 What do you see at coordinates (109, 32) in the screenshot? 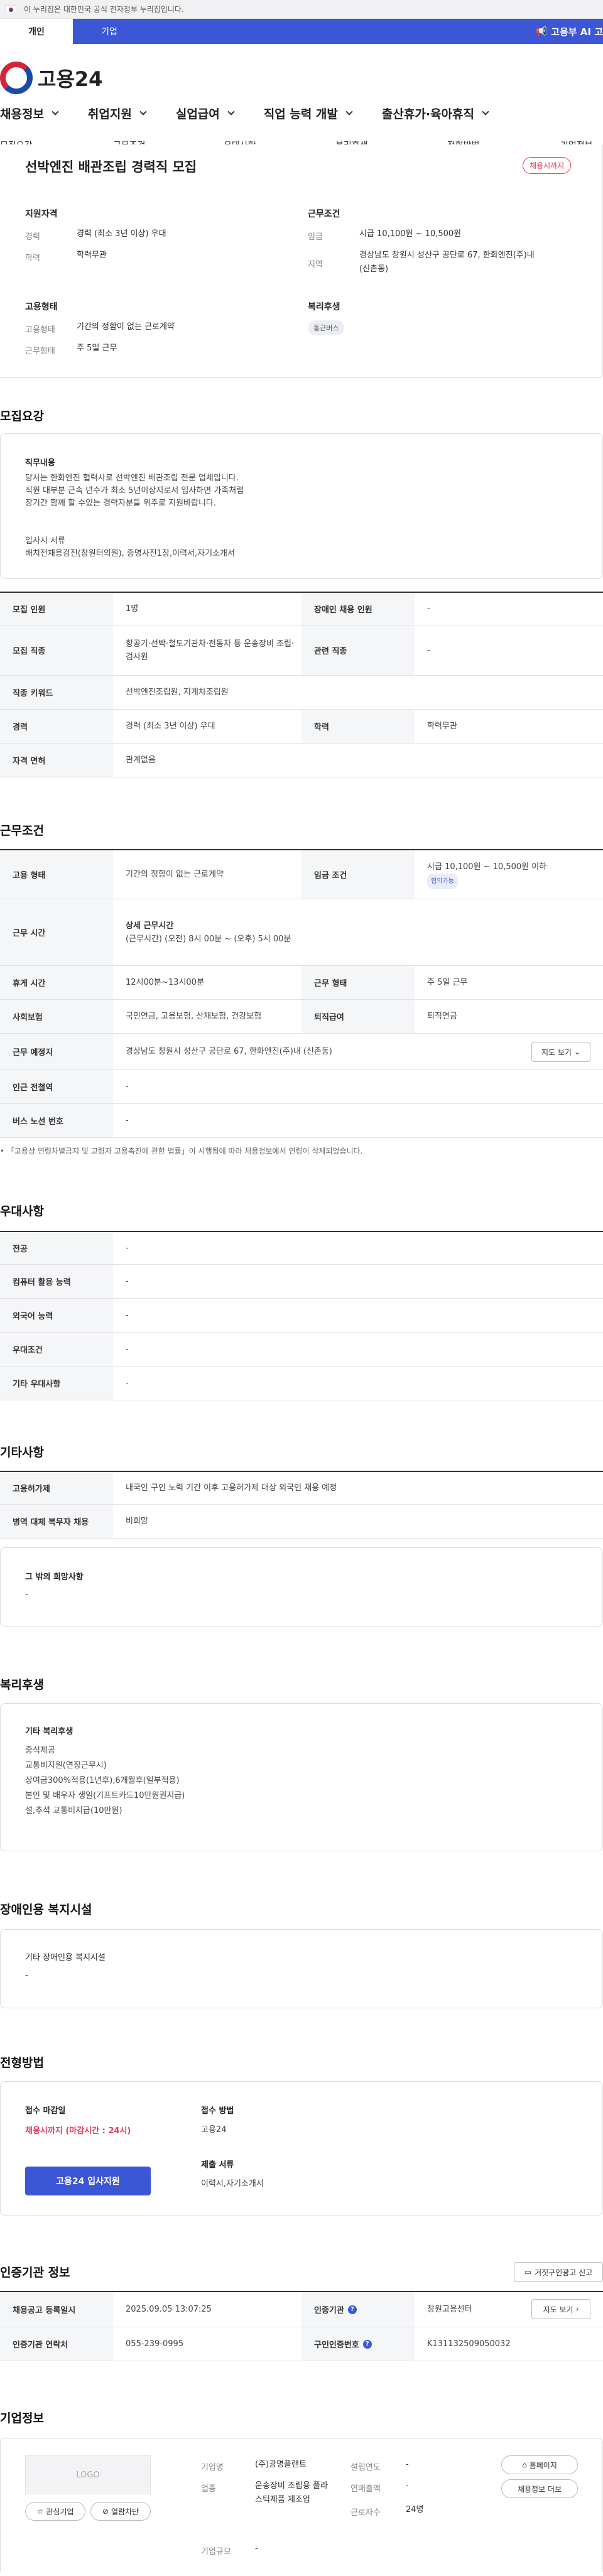
I see `tab-company: 기업` at bounding box center [109, 32].